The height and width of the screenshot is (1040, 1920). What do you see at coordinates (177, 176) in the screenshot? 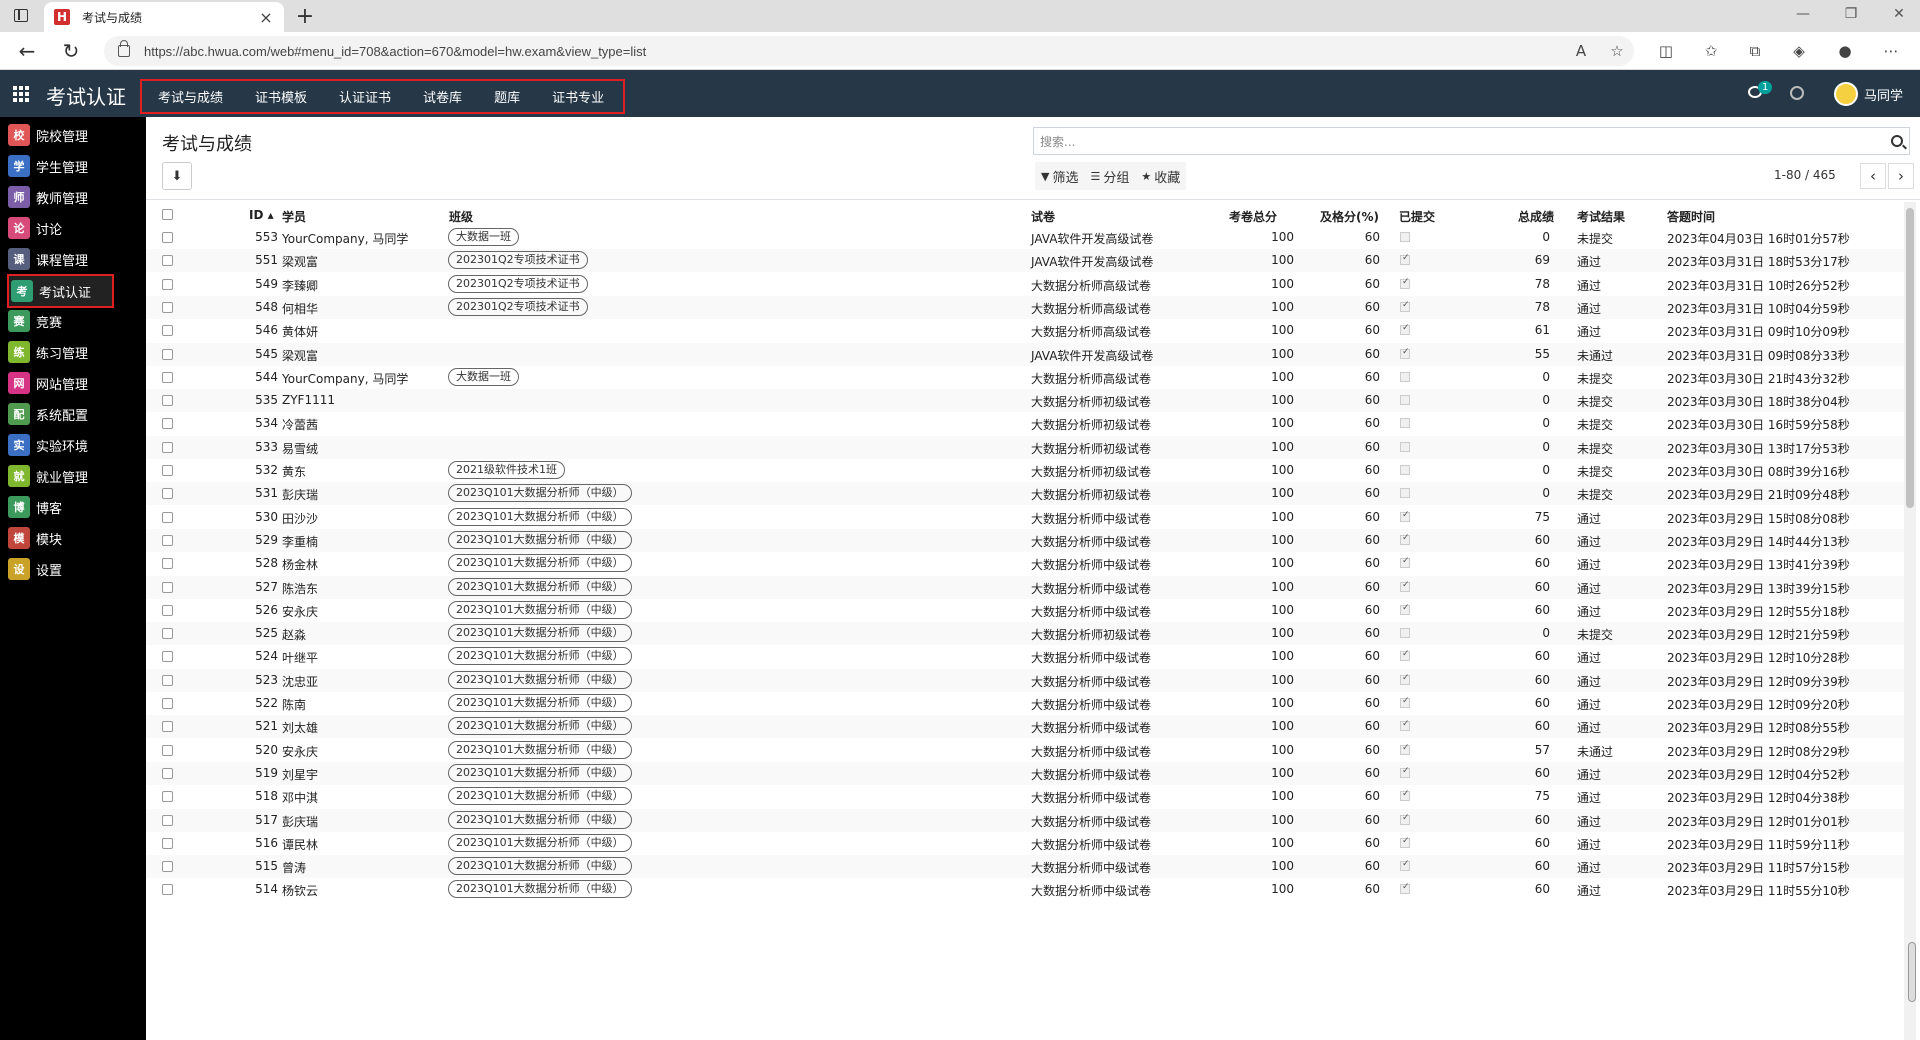
I see `download-button: ⬇` at bounding box center [177, 176].